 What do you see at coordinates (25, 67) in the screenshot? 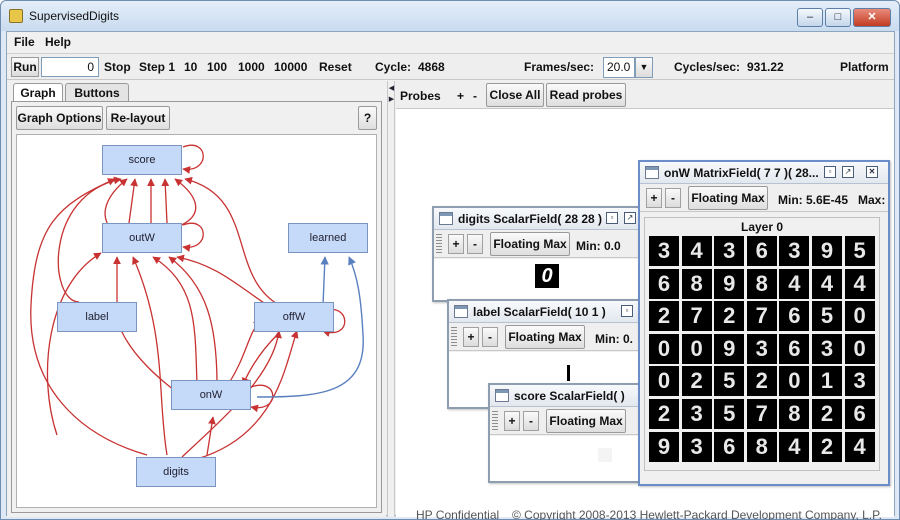
I see `run-button: Run` at bounding box center [25, 67].